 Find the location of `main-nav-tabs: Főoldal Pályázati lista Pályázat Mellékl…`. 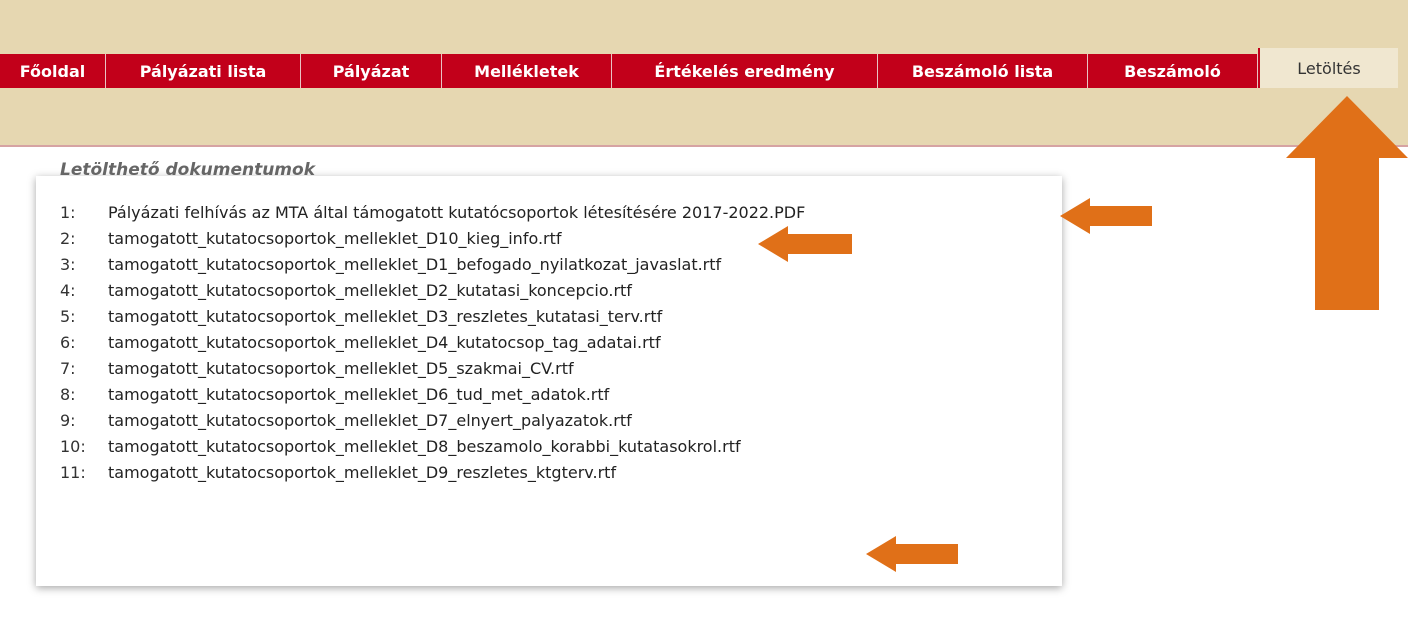

main-nav-tabs: Főoldal Pályázati lista Pályázat Mellékl… is located at coordinates (704, 68).